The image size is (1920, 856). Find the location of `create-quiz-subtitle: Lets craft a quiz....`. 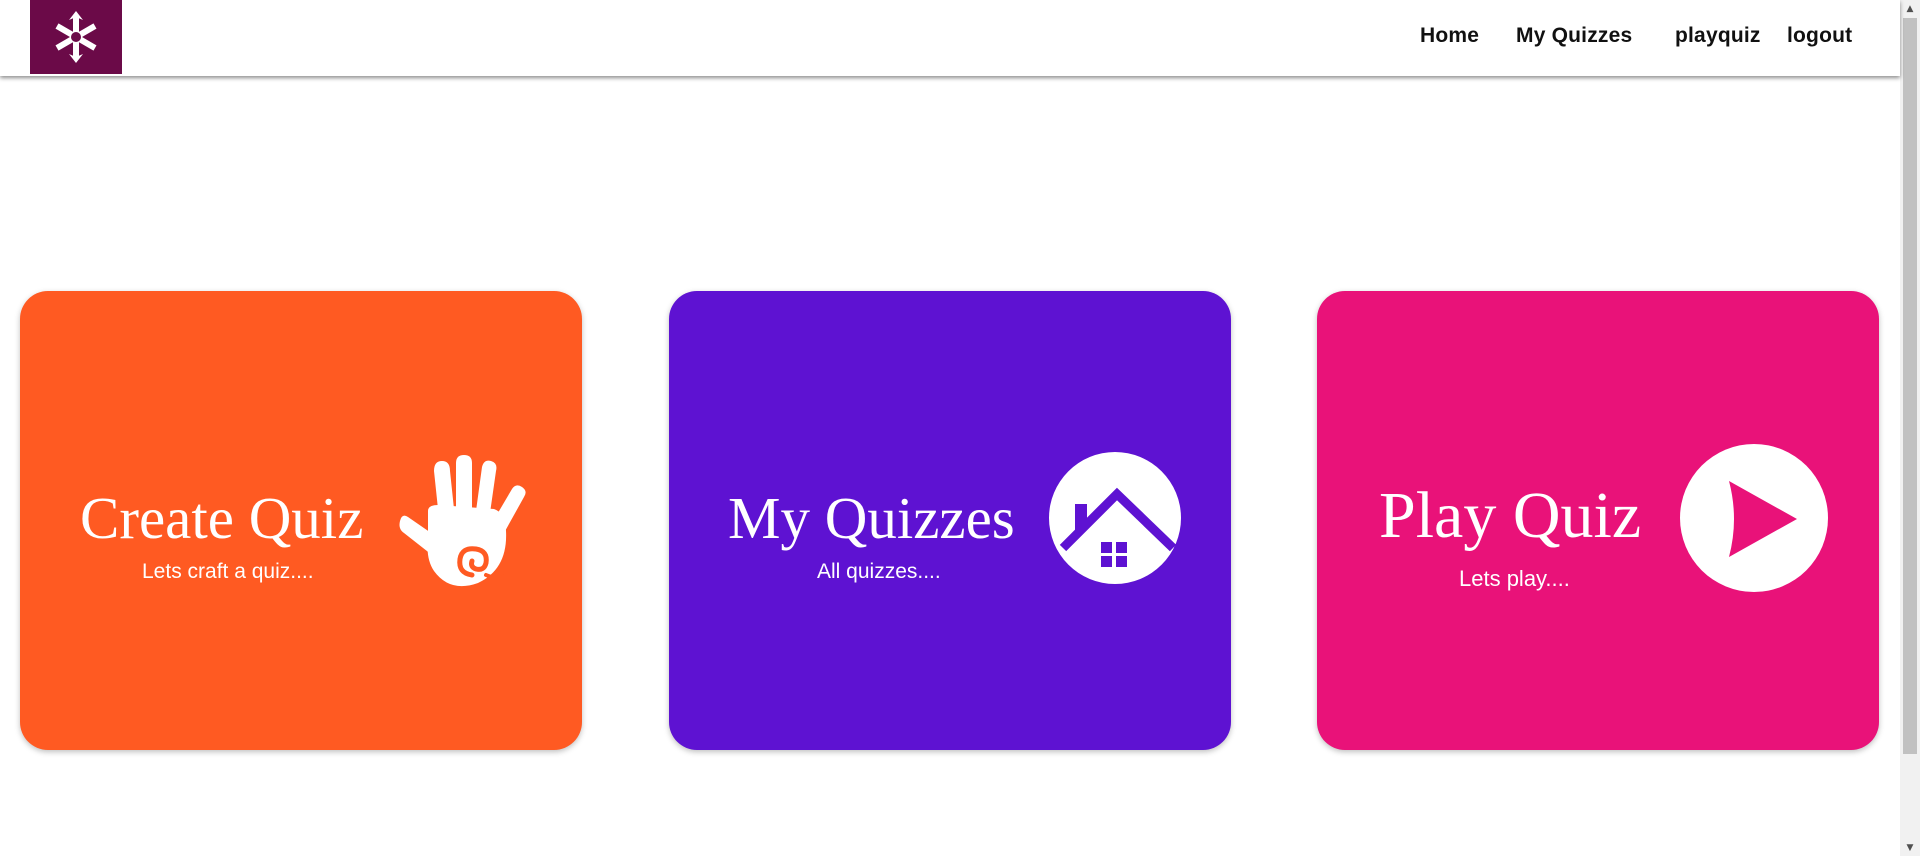

create-quiz-subtitle: Lets craft a quiz.... is located at coordinates (228, 571).